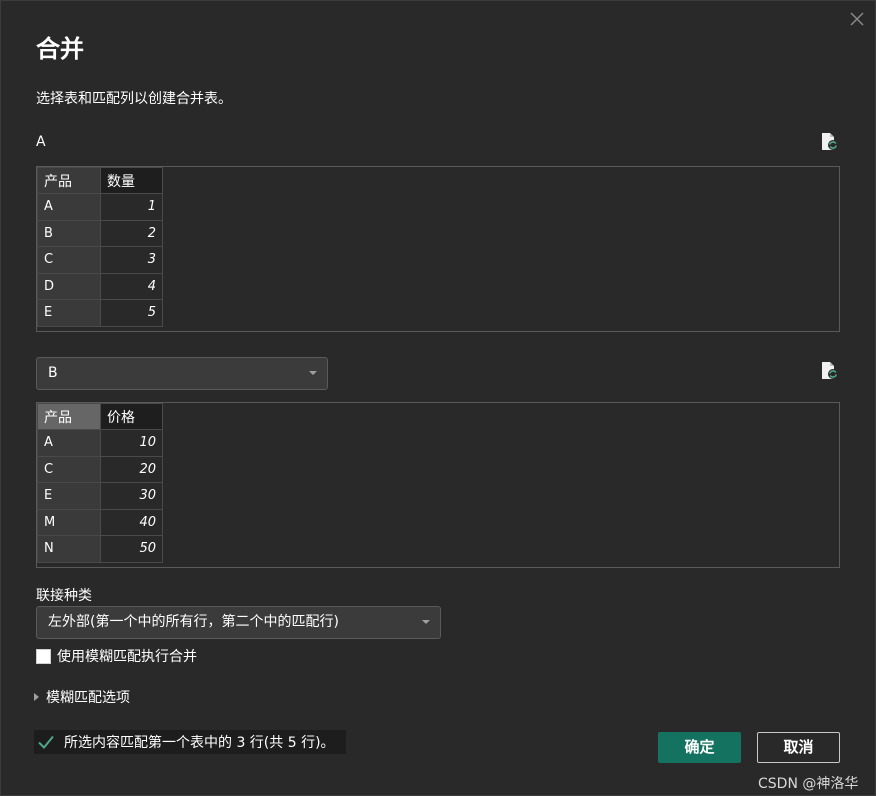 The image size is (876, 796). I want to click on table-cell: D, so click(69, 286).